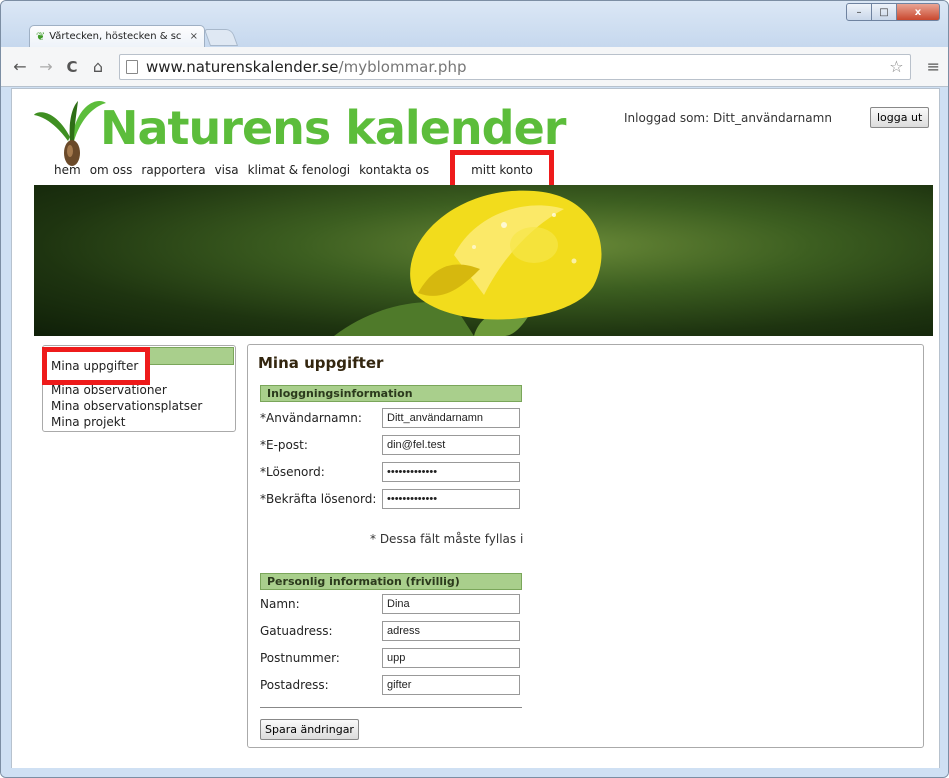  What do you see at coordinates (333, 128) in the screenshot?
I see `site-logo: Naturens kalender` at bounding box center [333, 128].